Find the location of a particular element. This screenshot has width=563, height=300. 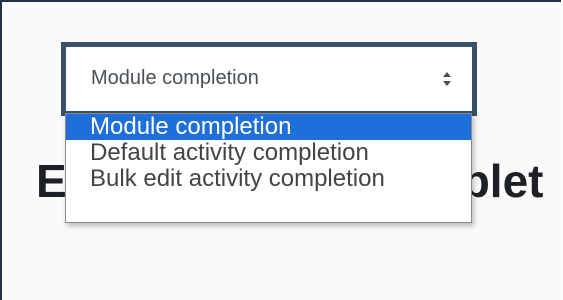

option-default-activity-completion: Default activity completion is located at coordinates (268, 153).